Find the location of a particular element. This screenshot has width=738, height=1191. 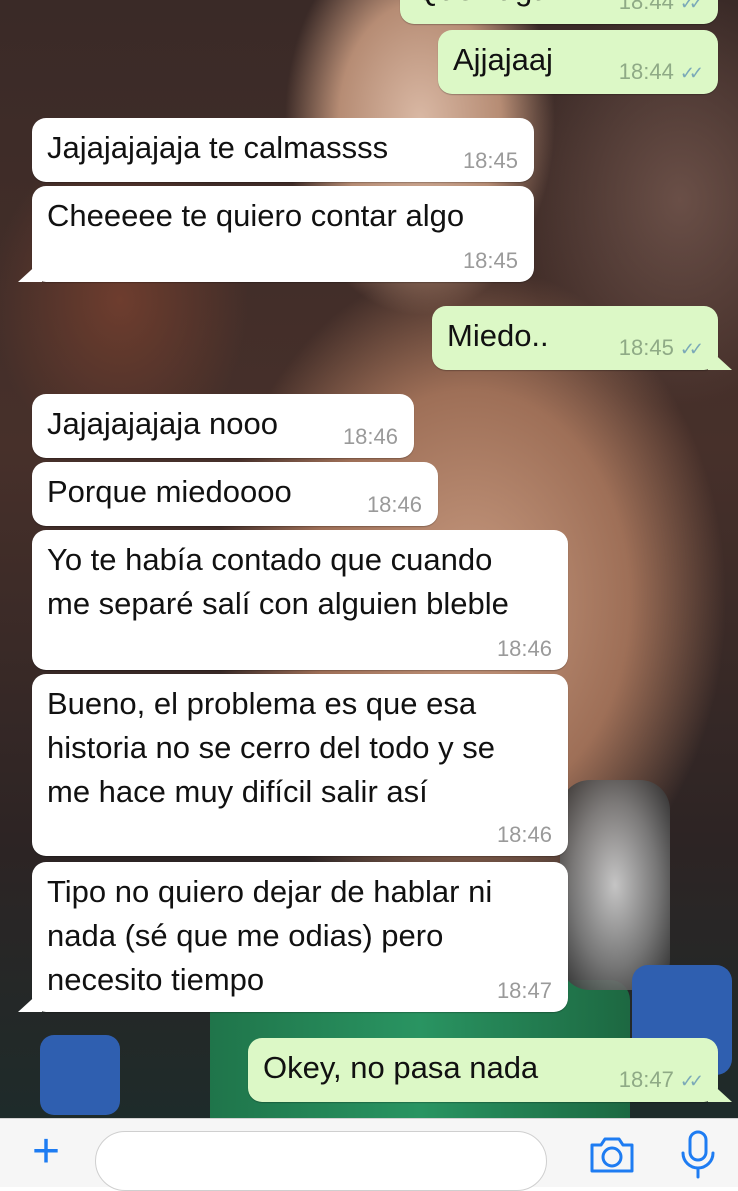

message-meta: 18:47 ✓✓ is located at coordinates (661, 1079).